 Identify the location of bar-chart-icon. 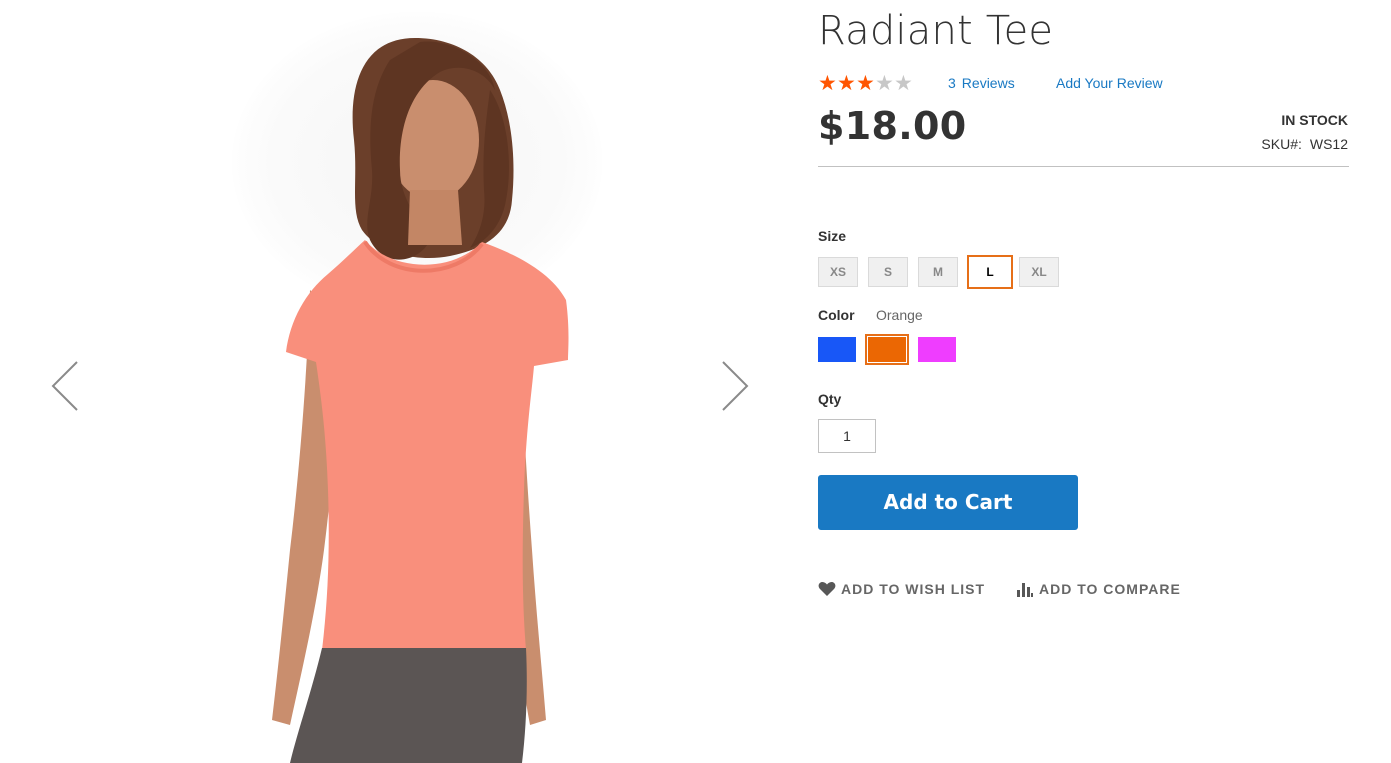
(1025, 592).